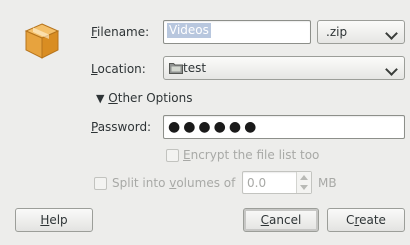 The image size is (410, 245). I want to click on location-label: Location:, so click(118, 69).